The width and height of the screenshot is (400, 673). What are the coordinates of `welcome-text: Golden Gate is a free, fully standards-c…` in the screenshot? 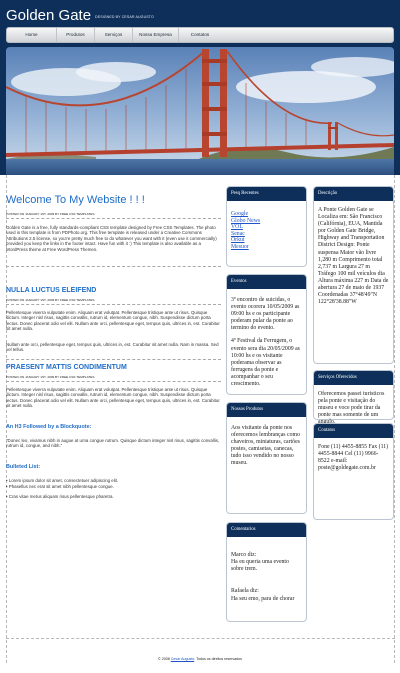 It's located at (111, 238).